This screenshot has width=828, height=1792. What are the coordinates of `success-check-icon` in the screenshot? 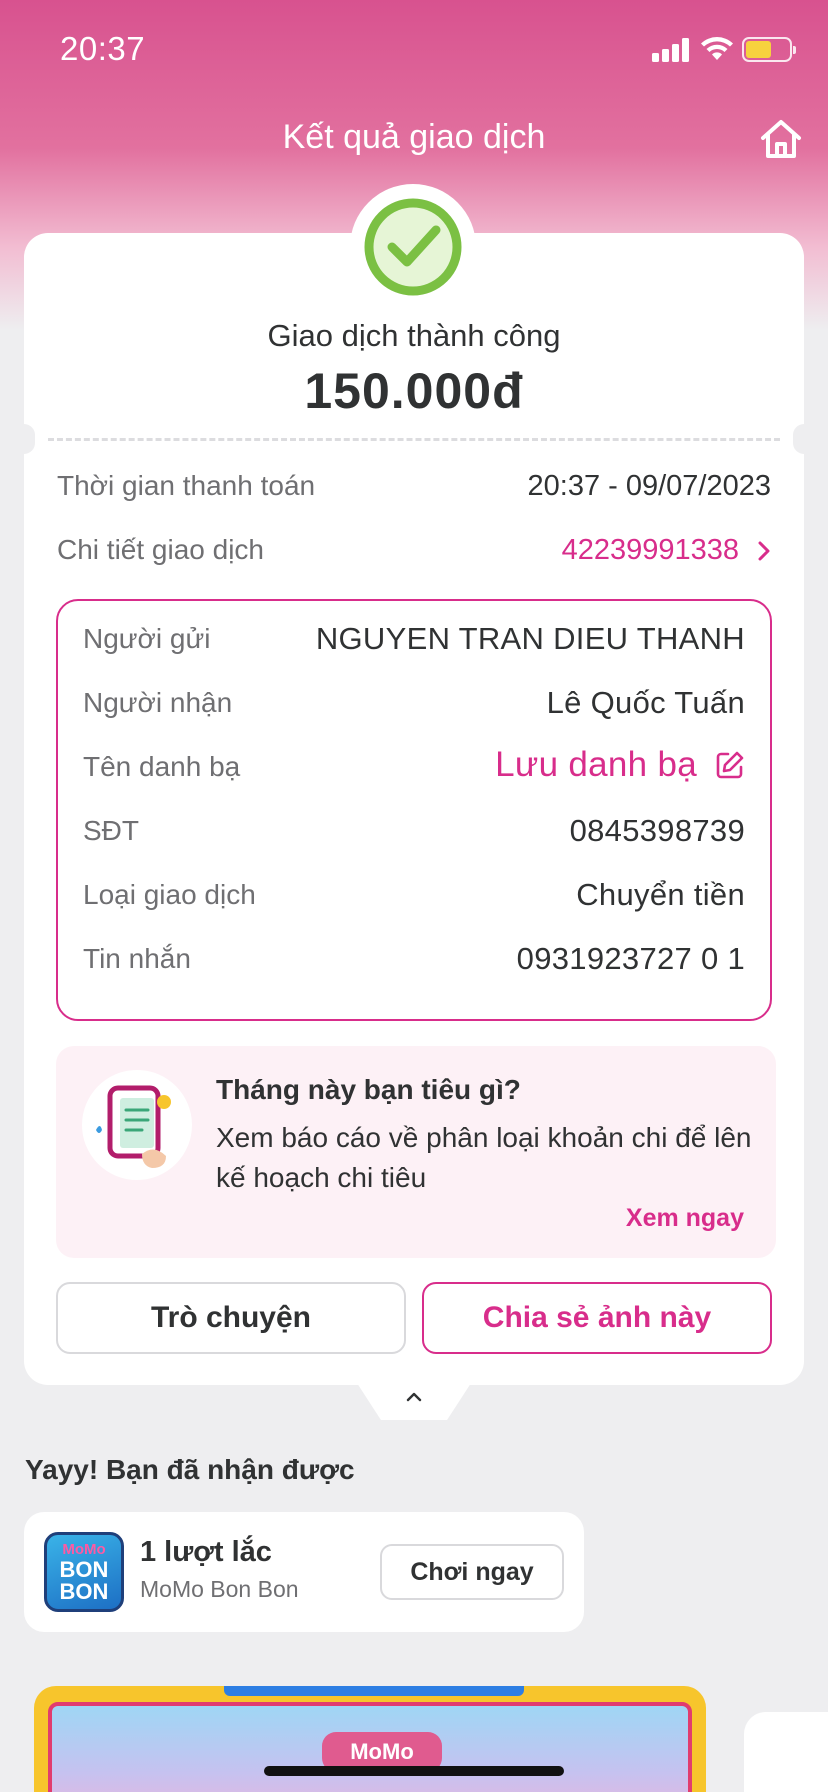 It's located at (413, 247).